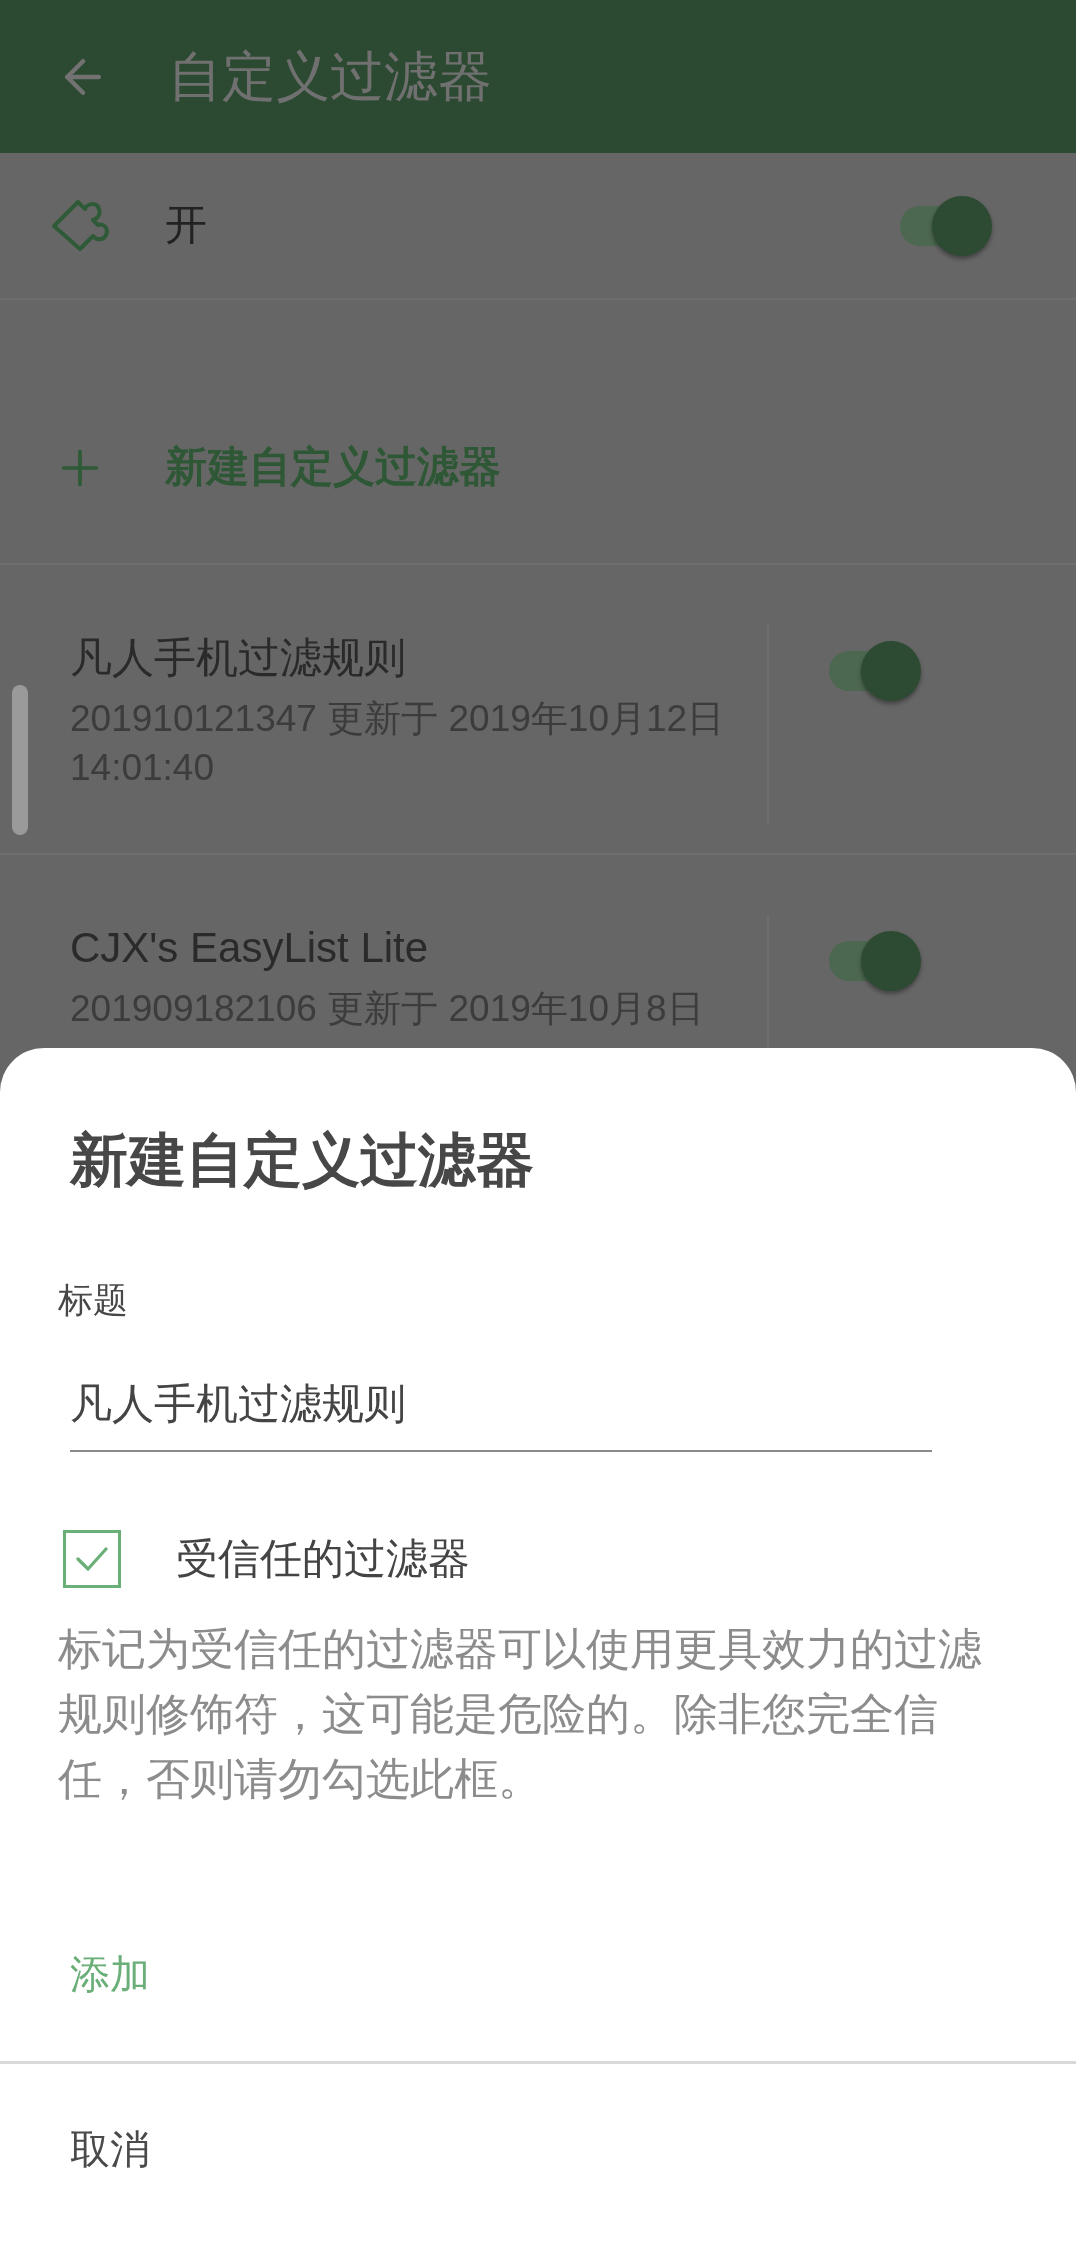  I want to click on field-label: 标题, so click(93, 1300).